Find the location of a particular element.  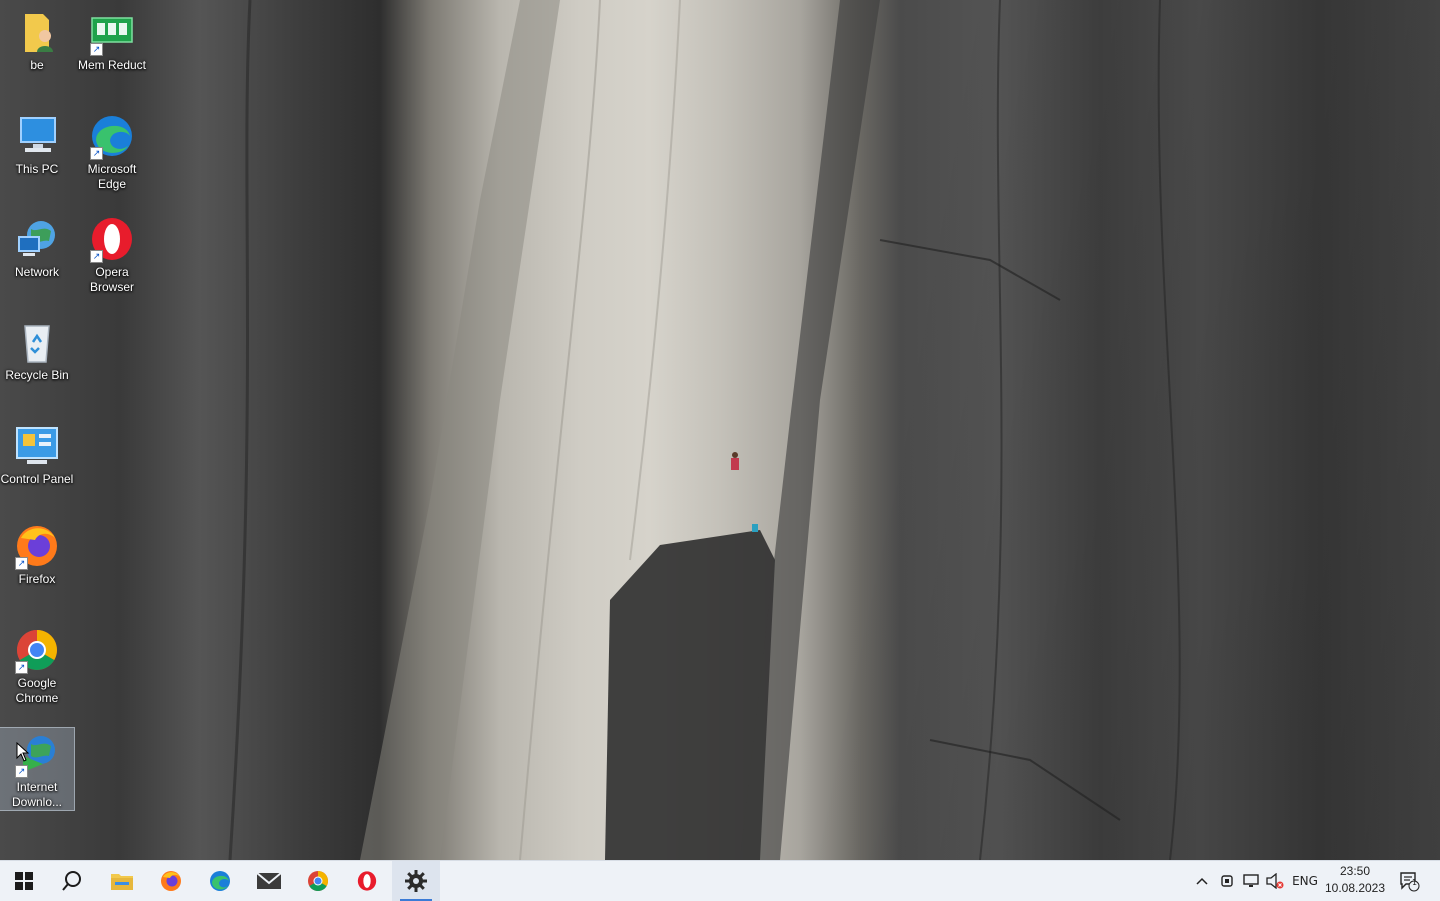

desktop-icon-recycle-bin: Recycle Bin is located at coordinates (37, 350).